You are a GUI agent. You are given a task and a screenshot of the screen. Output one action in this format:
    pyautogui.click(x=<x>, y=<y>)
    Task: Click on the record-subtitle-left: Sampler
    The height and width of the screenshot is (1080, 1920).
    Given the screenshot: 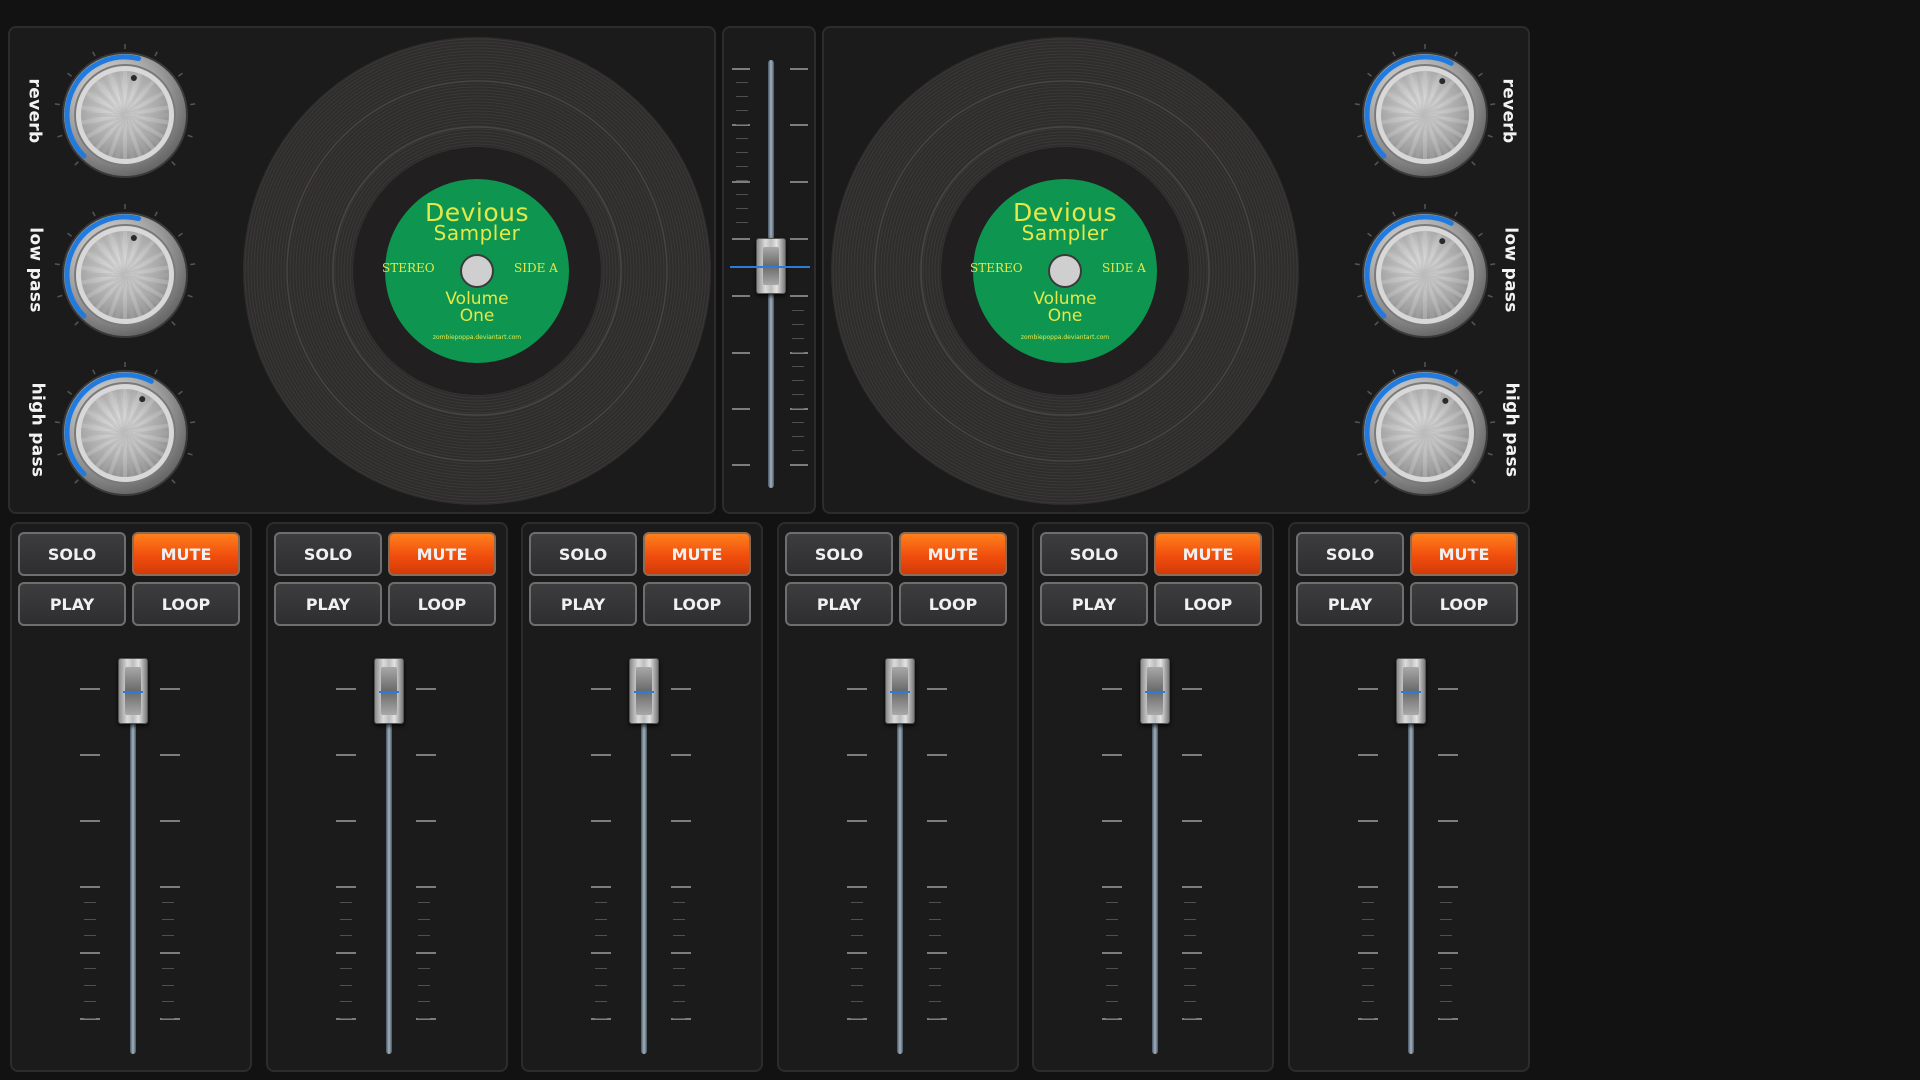 What is the action you would take?
    pyautogui.click(x=477, y=233)
    